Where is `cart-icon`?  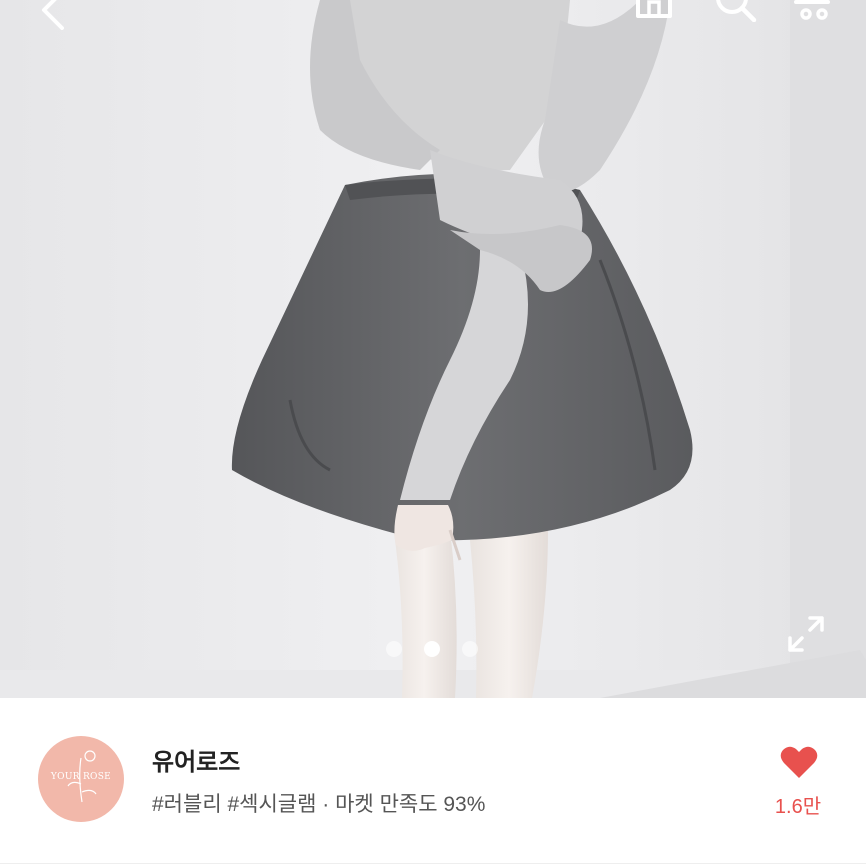 cart-icon is located at coordinates (814, 11).